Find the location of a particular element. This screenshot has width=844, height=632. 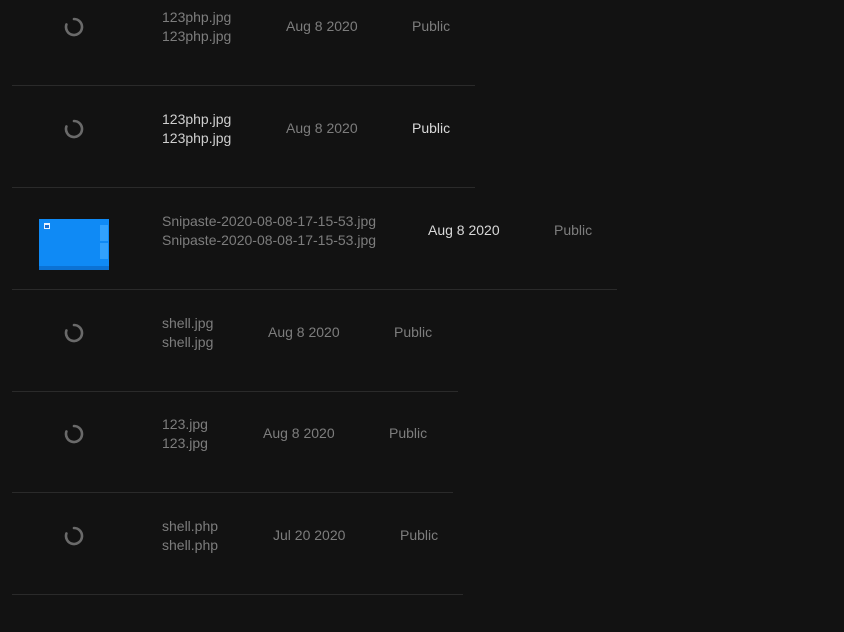

file-title: 123.jpg is located at coordinates (185, 443).